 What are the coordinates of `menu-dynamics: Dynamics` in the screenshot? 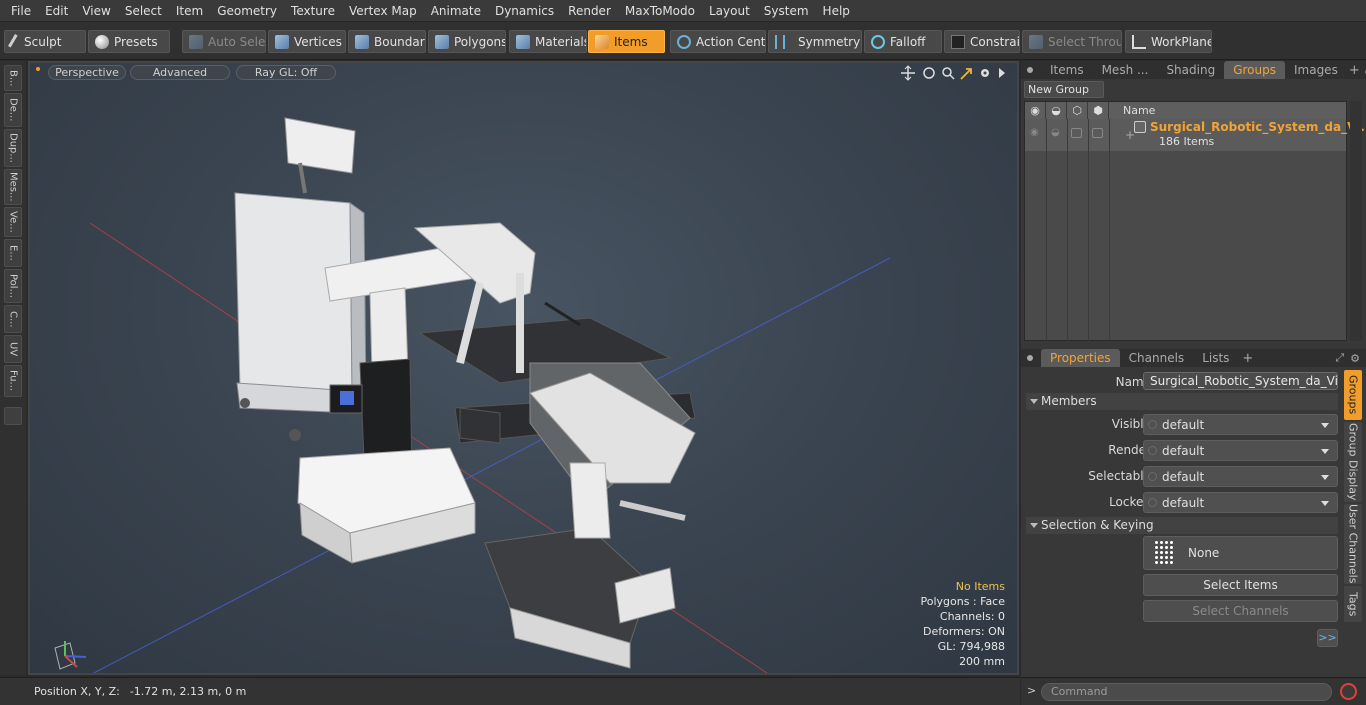 It's located at (524, 11).